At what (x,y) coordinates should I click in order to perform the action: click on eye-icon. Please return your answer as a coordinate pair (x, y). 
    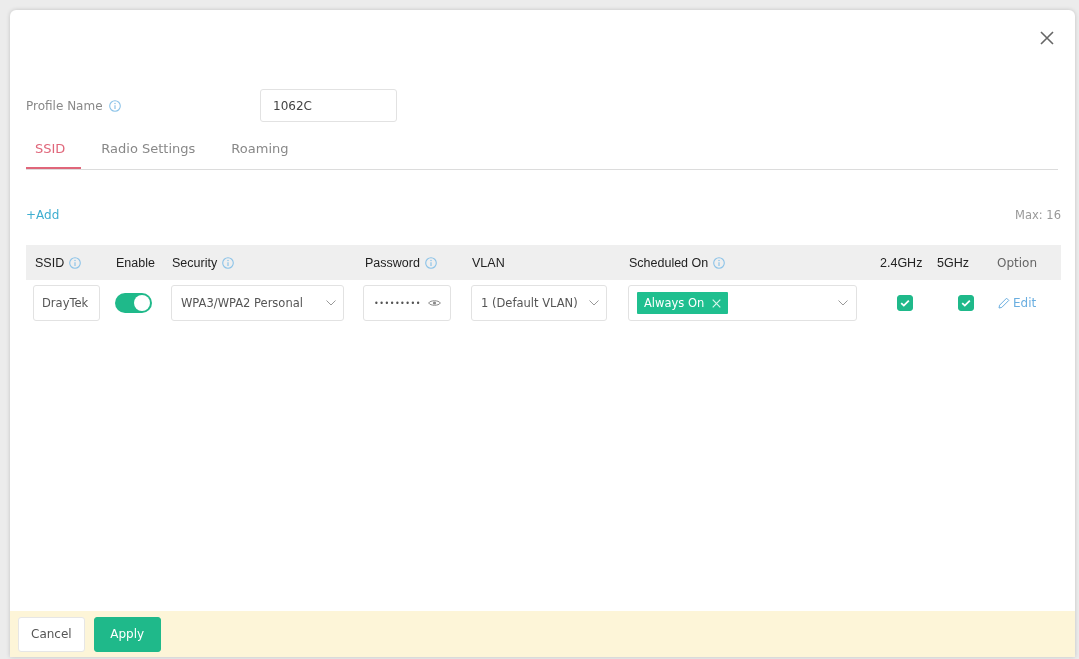
    Looking at the image, I should click on (434, 303).